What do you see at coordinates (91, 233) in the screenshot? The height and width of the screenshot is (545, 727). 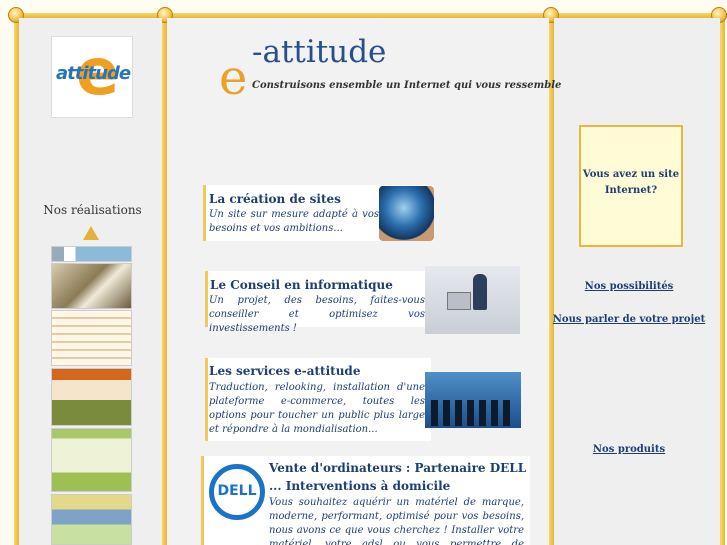 I see `scroll-up-arrow-icon` at bounding box center [91, 233].